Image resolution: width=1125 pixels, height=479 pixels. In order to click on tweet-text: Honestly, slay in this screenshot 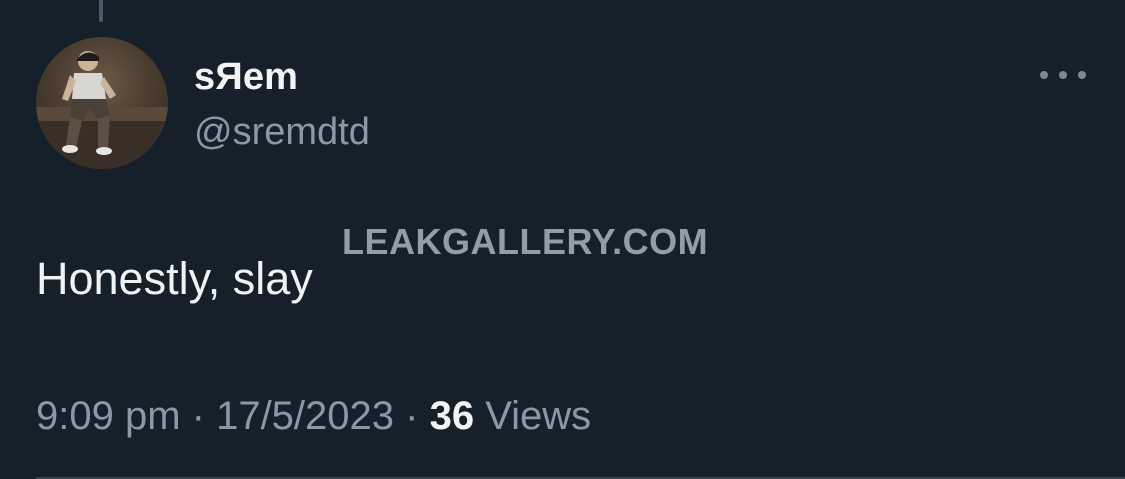, I will do `click(174, 278)`.